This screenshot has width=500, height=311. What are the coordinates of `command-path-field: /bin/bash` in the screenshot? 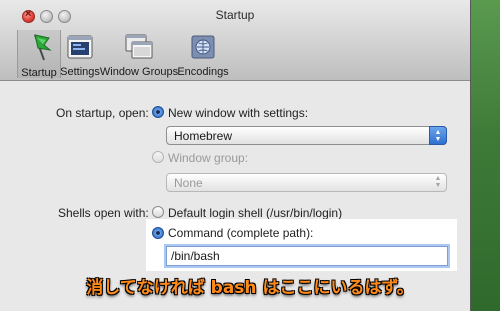 It's located at (307, 256).